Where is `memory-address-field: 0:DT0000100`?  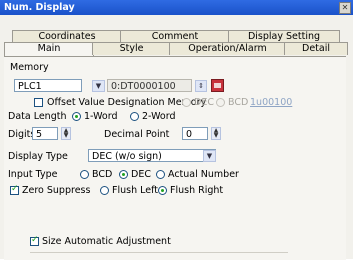
memory-address-field: 0:DT0000100 is located at coordinates (149, 85).